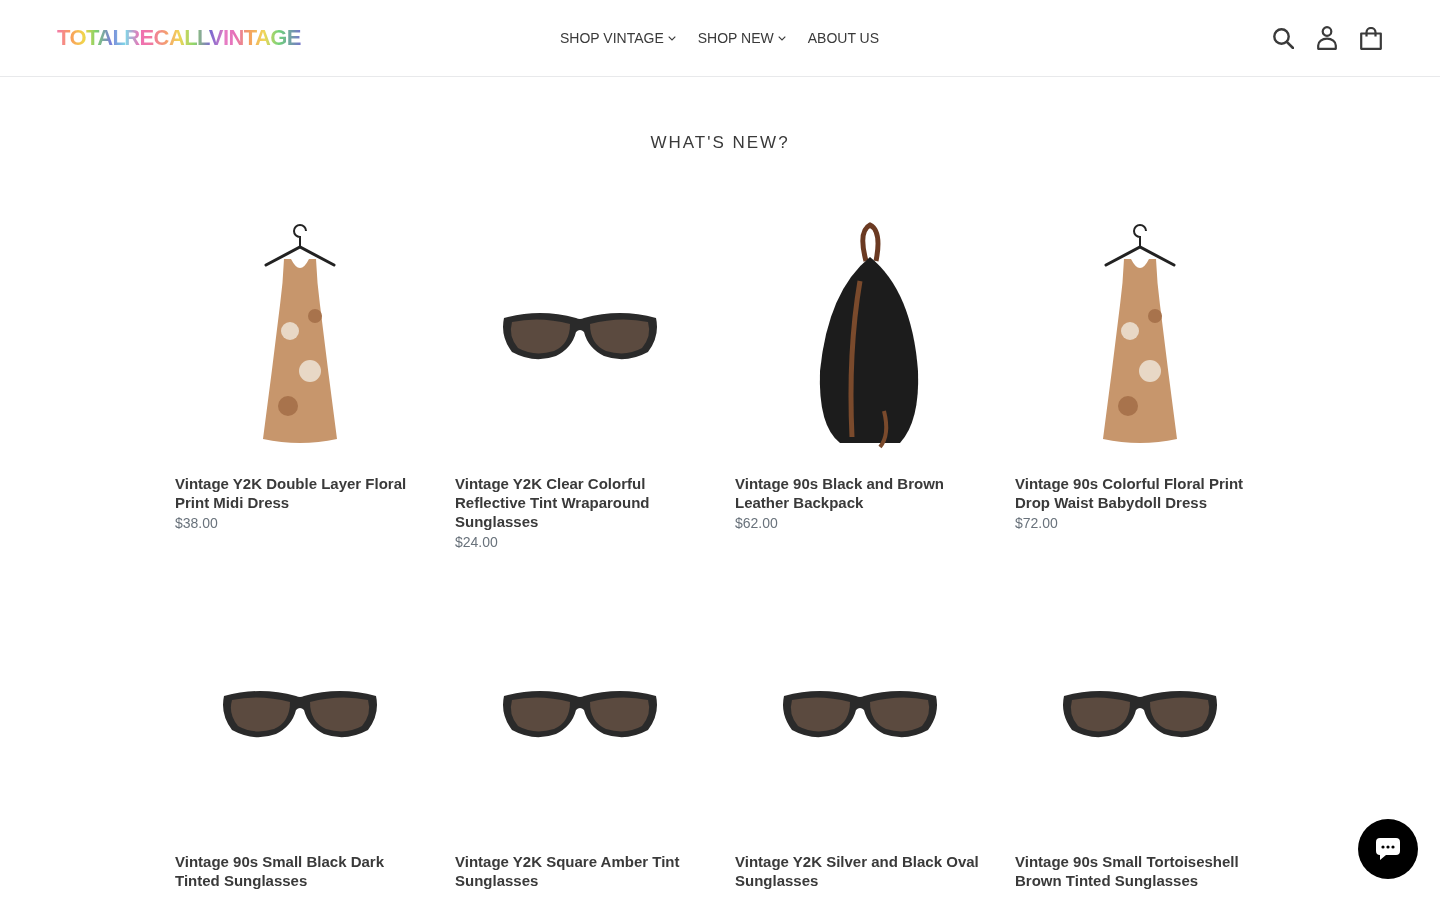  What do you see at coordinates (300, 493) in the screenshot?
I see `product-title: Vintage Y2K Double Layer Floral Print Midi Dress` at bounding box center [300, 493].